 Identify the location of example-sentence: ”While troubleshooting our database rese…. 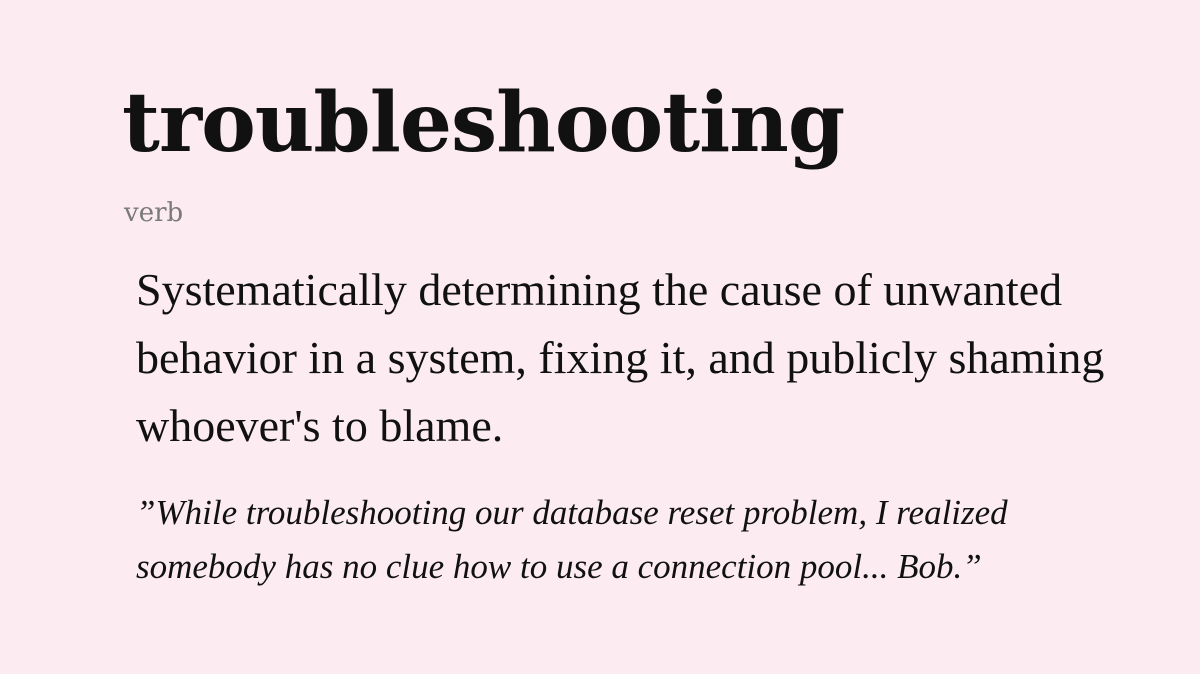
(572, 539).